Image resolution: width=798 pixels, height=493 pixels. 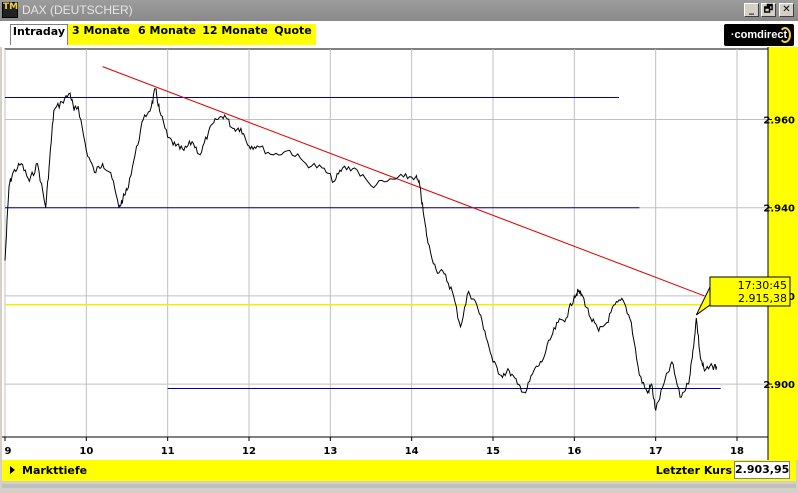 I want to click on x-tick-label: 12, so click(x=249, y=451).